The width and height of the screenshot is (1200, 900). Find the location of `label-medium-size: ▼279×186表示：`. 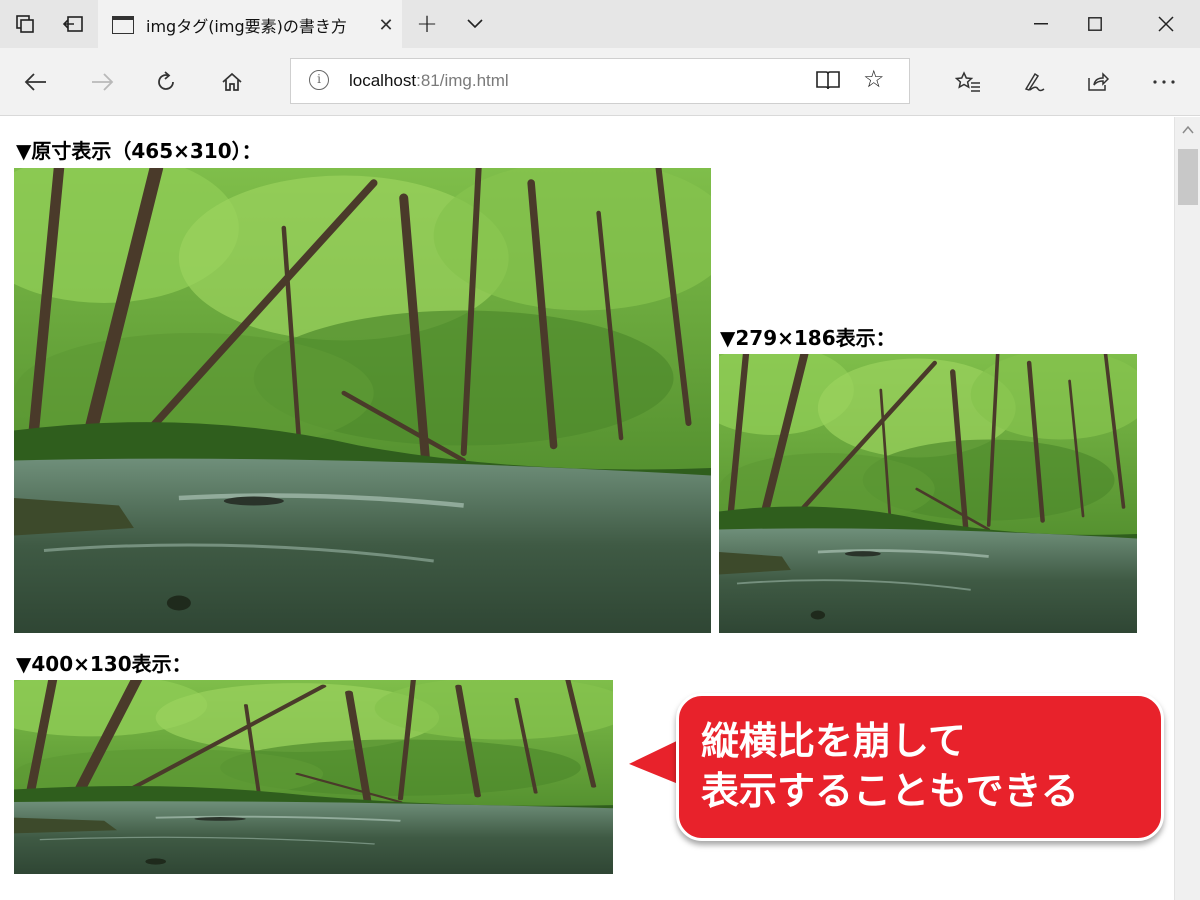

label-medium-size: ▼279×186表示： is located at coordinates (808, 338).